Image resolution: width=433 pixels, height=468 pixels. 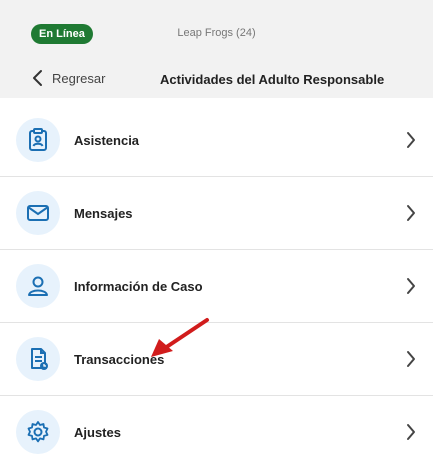 I want to click on envelope-icon, so click(x=38, y=213).